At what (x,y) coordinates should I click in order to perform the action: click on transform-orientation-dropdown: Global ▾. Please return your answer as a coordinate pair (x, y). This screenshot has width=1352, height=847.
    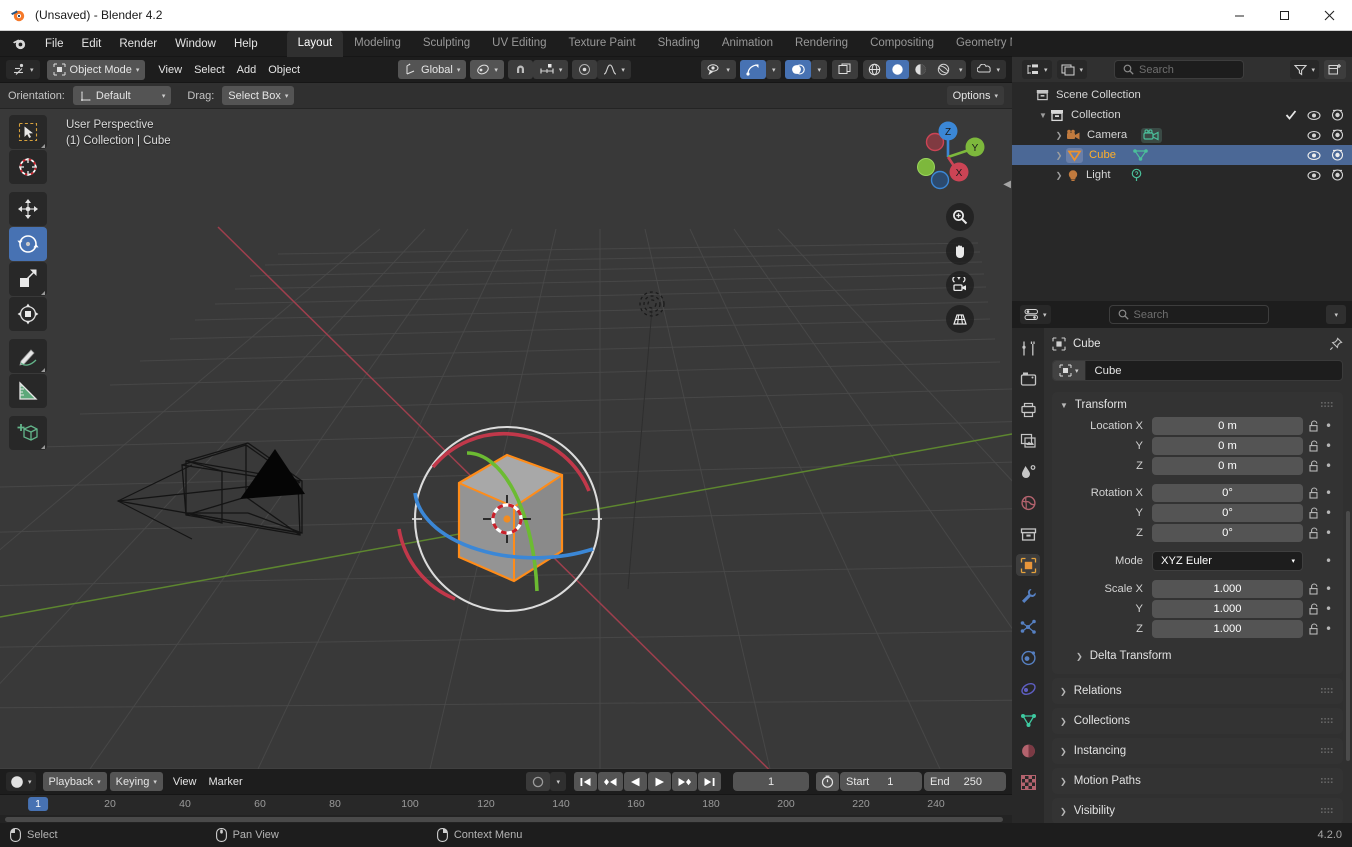
    Looking at the image, I should click on (432, 69).